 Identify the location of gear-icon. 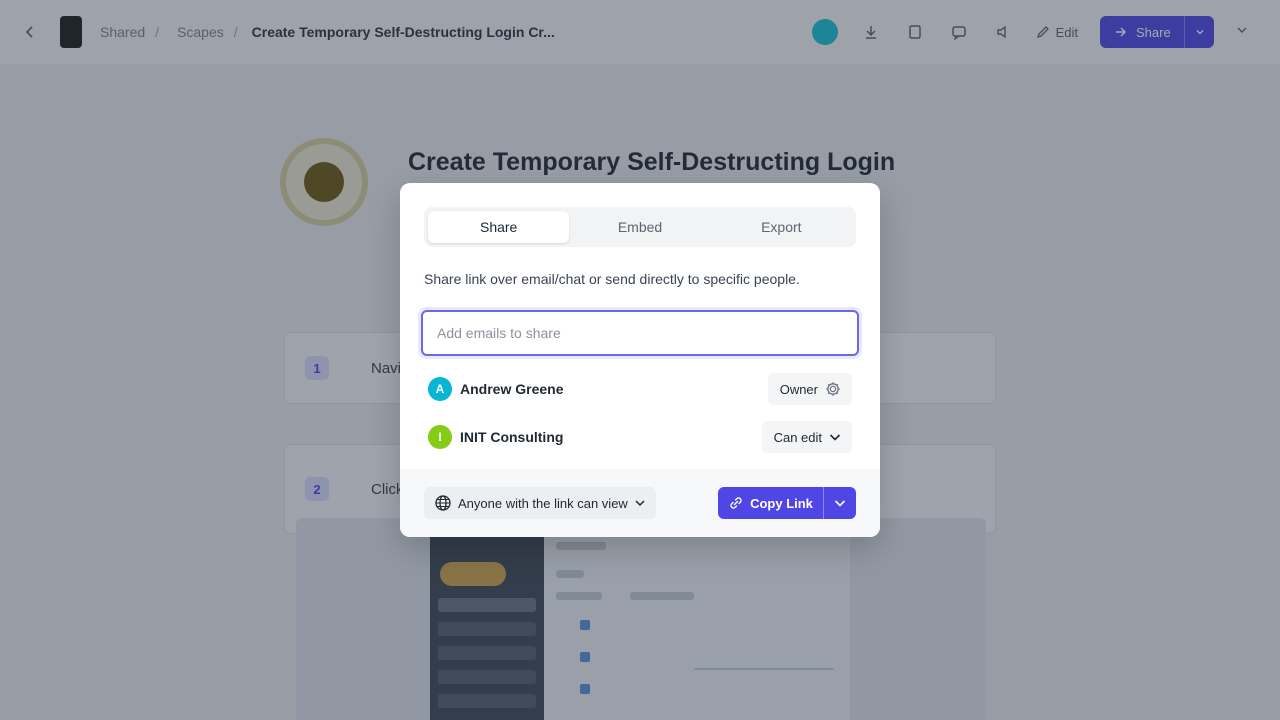
(833, 389).